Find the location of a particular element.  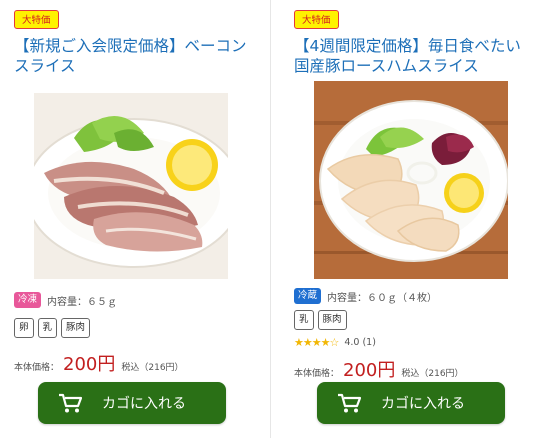

rating-text: 4.0 (1) is located at coordinates (360, 342).